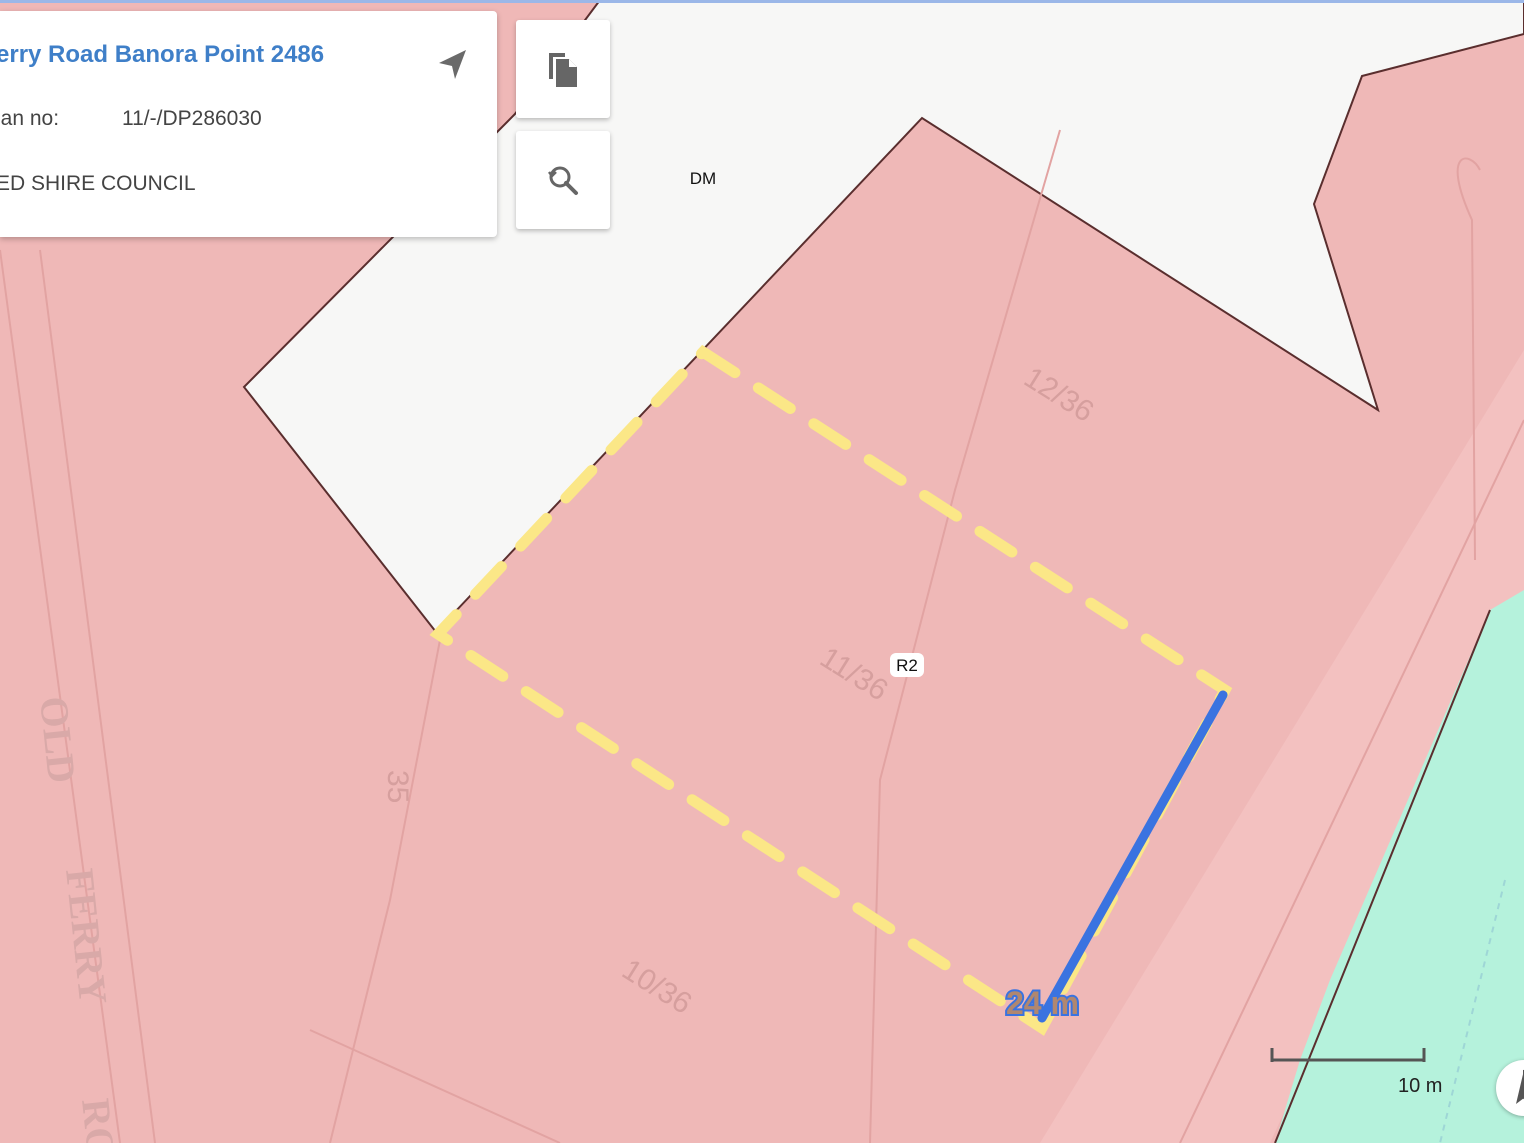 This screenshot has height=1143, width=1524. I want to click on council-name: ED SHIRE COUNCIL, so click(98, 183).